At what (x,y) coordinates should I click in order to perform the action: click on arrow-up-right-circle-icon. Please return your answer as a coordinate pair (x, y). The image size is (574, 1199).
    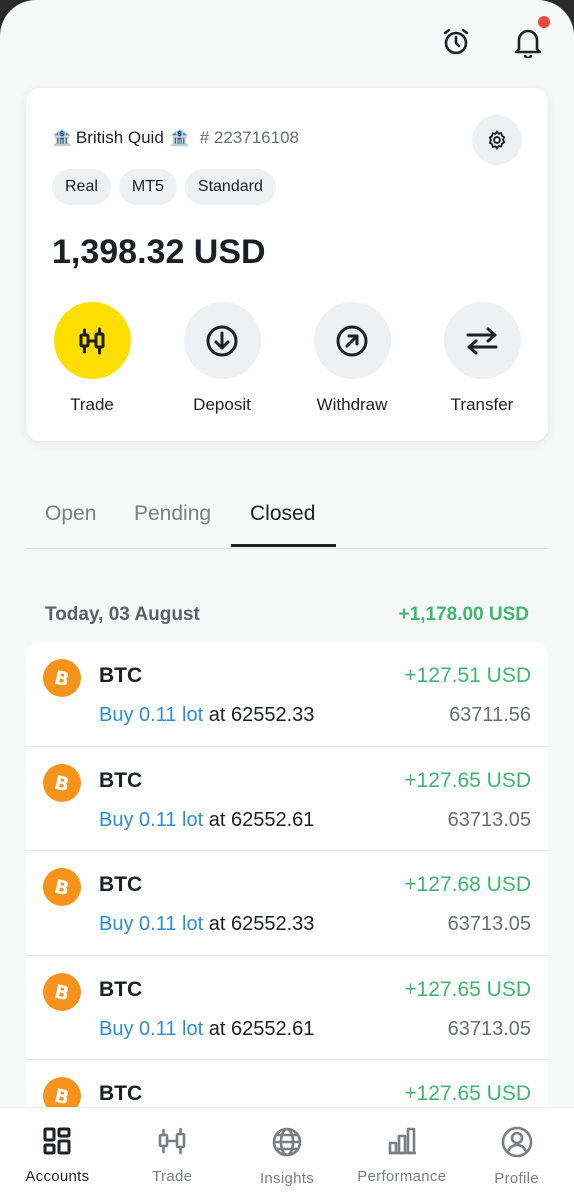
    Looking at the image, I should click on (352, 340).